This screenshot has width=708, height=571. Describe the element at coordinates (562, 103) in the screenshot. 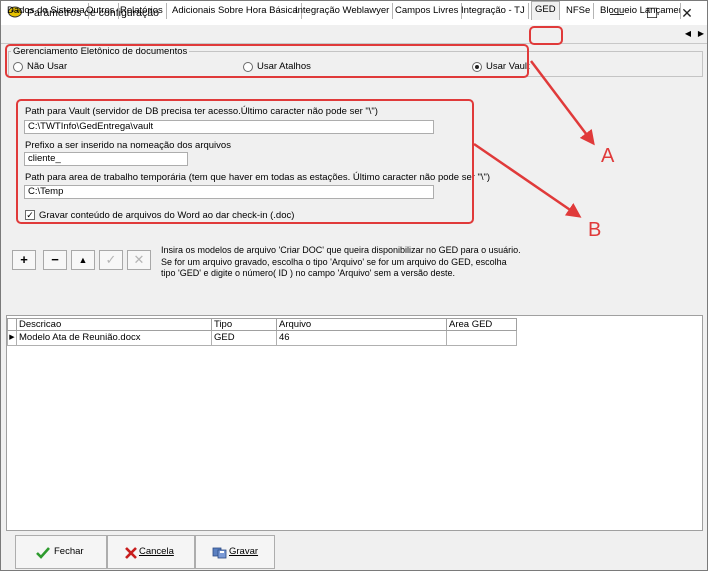

I see `arrow-a-line` at that location.